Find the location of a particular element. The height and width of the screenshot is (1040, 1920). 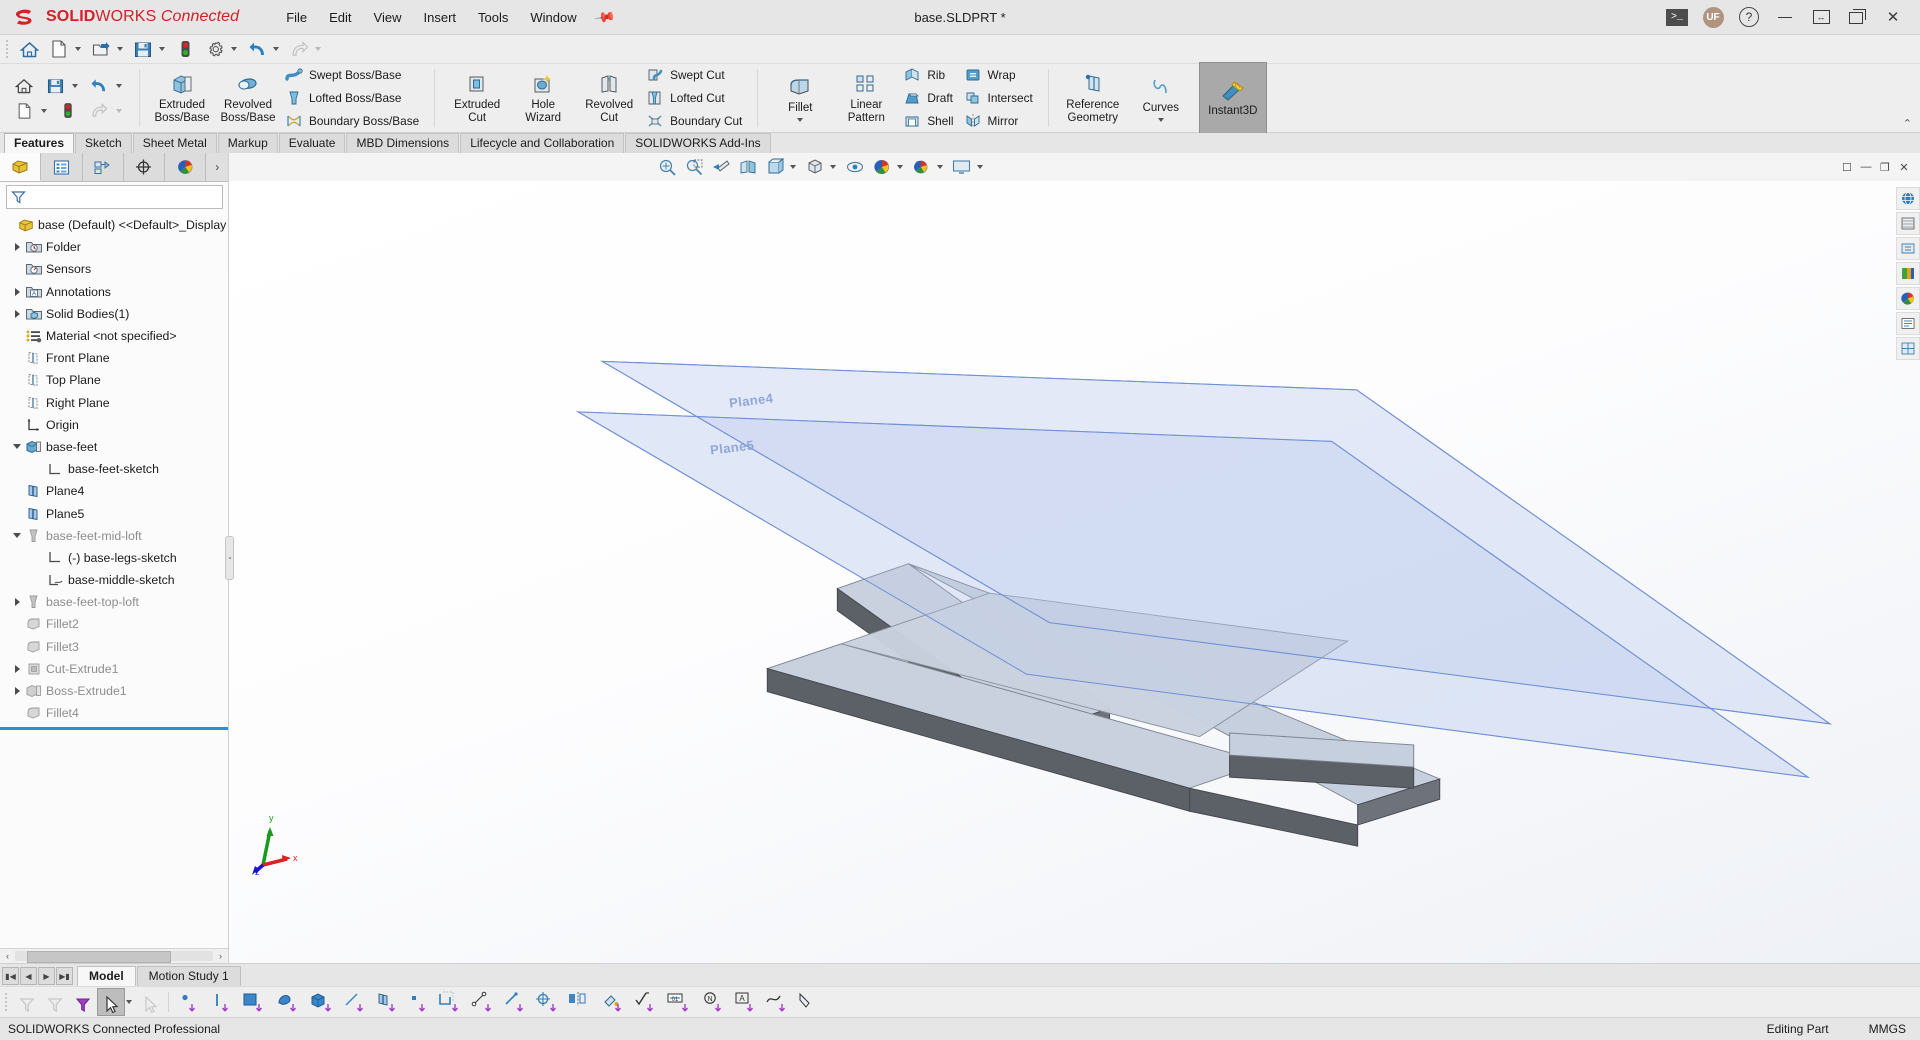

check-sketch-button is located at coordinates (646, 1002).